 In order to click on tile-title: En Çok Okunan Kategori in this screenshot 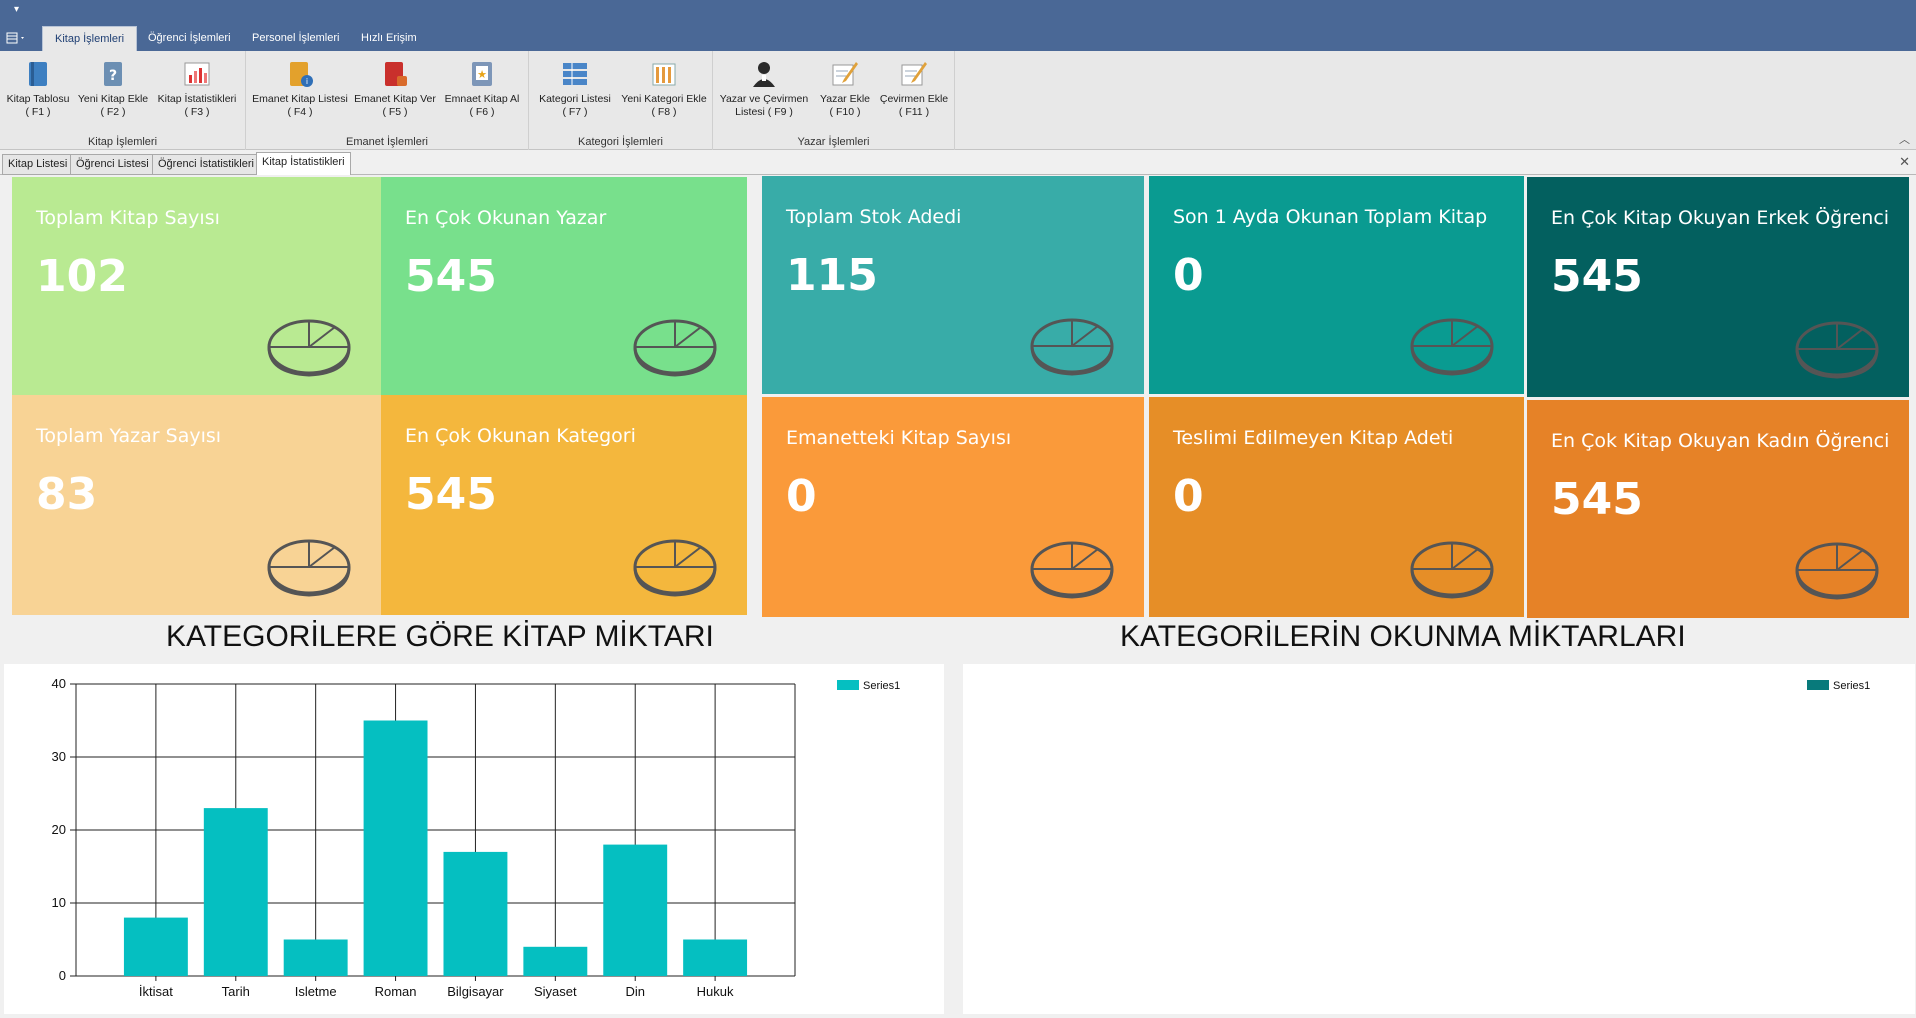, I will do `click(520, 436)`.